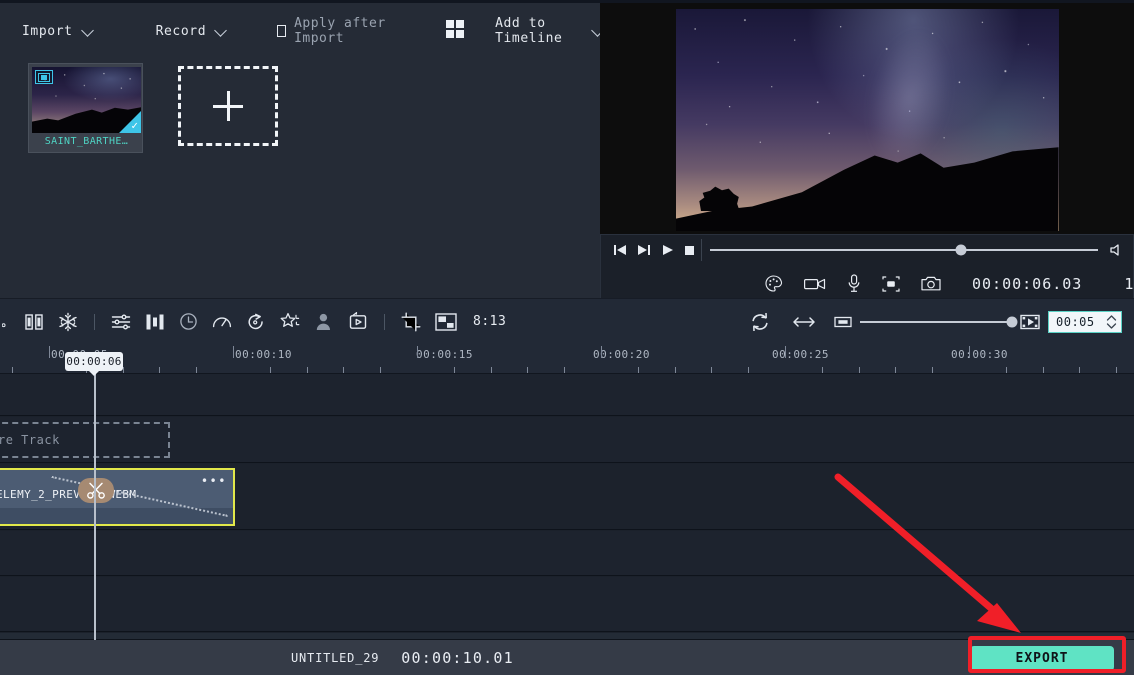 Image resolution: width=1134 pixels, height=675 pixels. I want to click on zoom-track, so click(936, 321).